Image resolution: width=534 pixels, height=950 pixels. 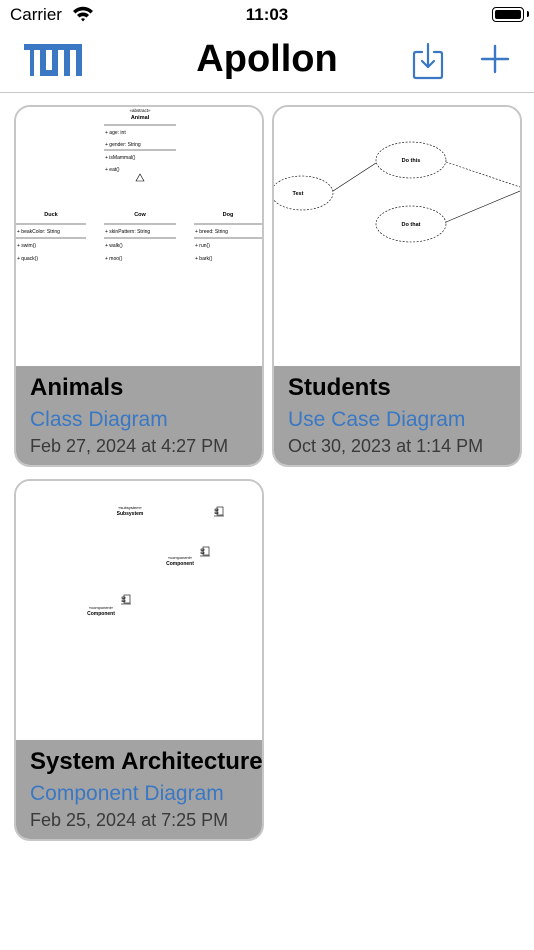 I want to click on use-case-ellipse, so click(x=304, y=193).